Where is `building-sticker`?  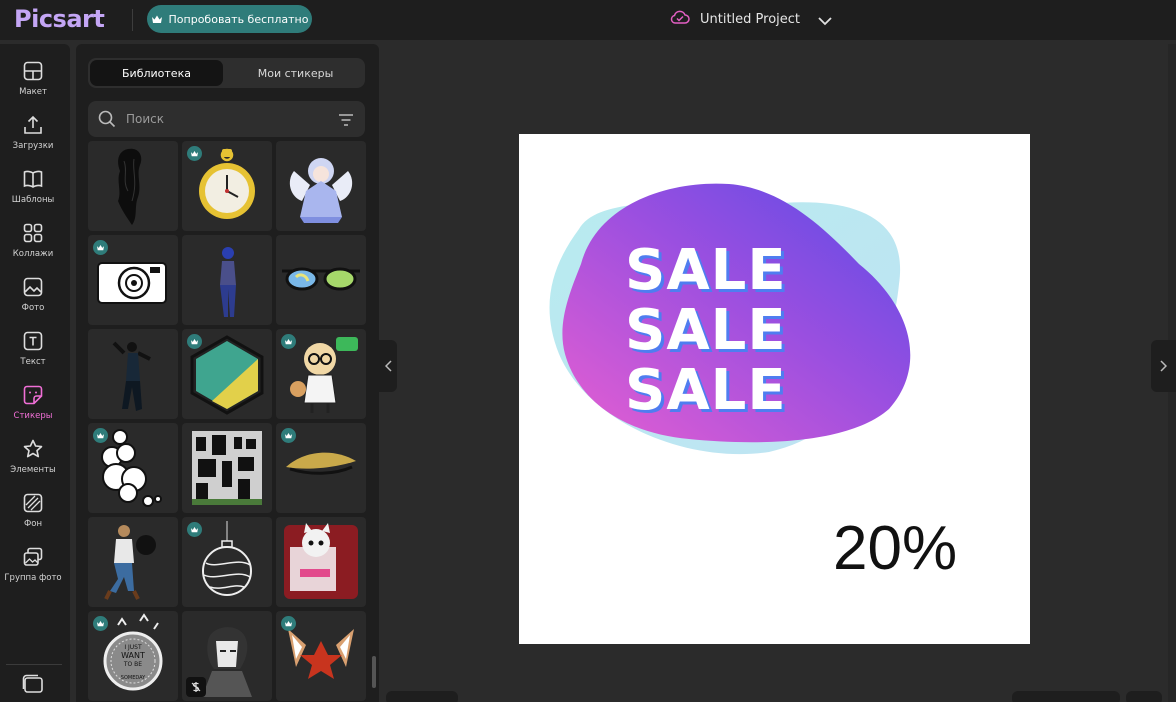
building-sticker is located at coordinates (227, 468).